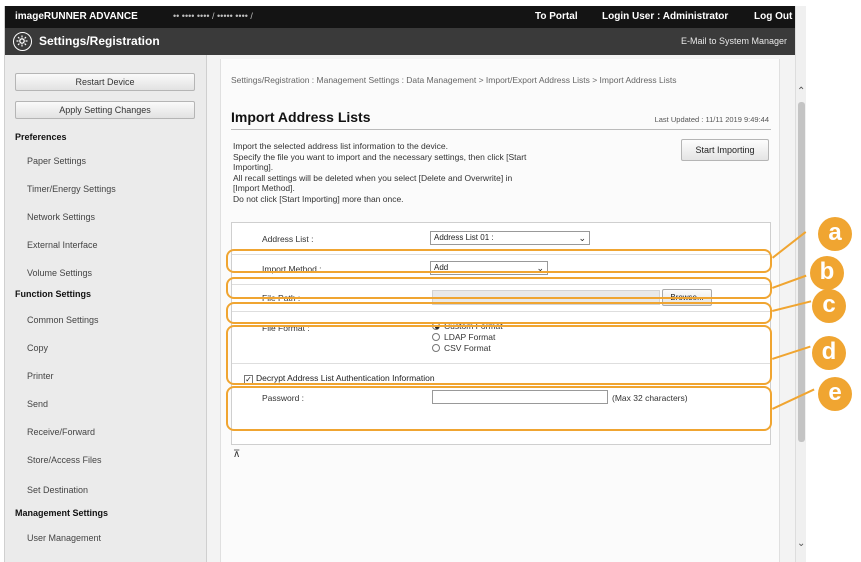 The width and height of the screenshot is (861, 562). Describe the element at coordinates (59, 273) in the screenshot. I see `sidebar-item-volume-settings: Volume Settings` at that location.